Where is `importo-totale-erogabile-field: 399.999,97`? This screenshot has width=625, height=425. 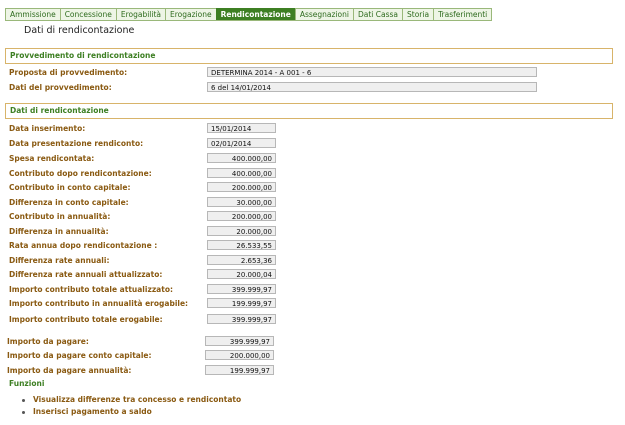 importo-totale-erogabile-field: 399.999,97 is located at coordinates (241, 319).